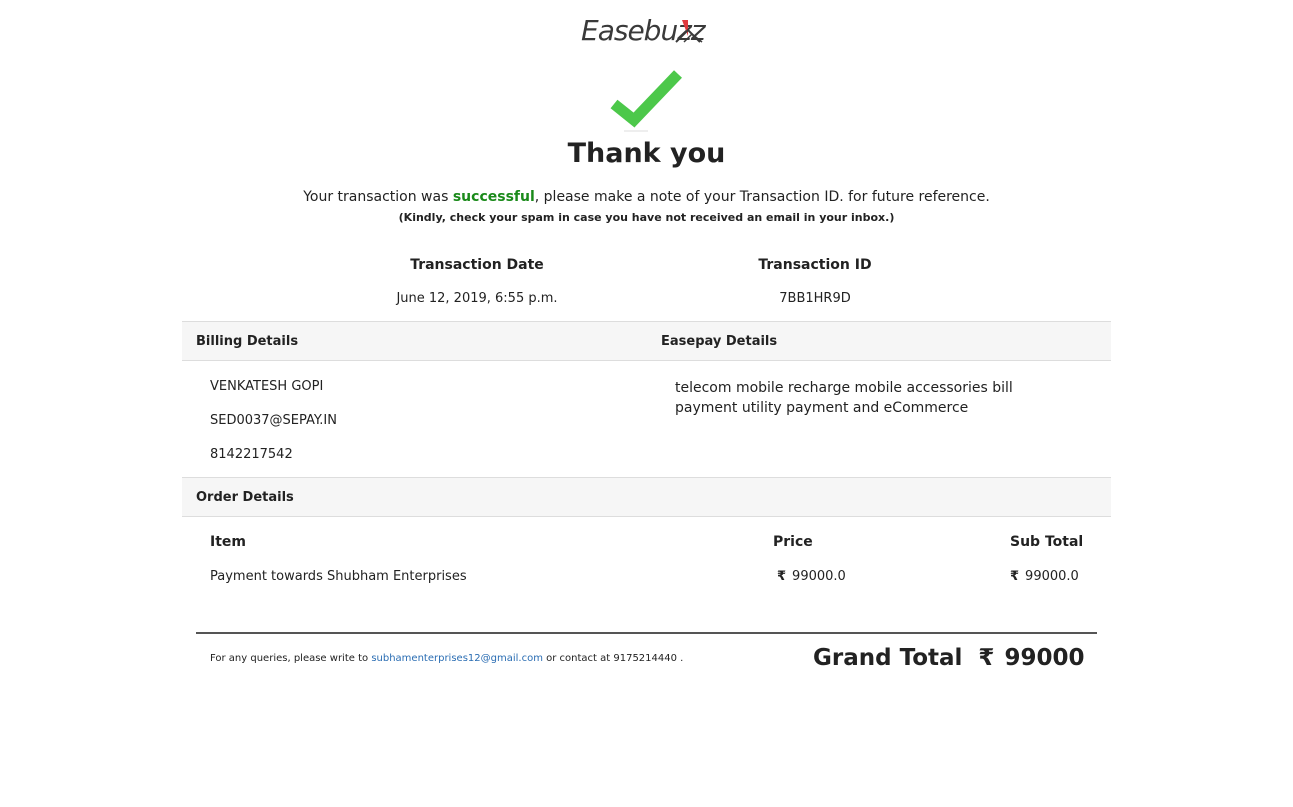  Describe the element at coordinates (267, 386) in the screenshot. I see `billing-name: VENKATESH GOPI` at that location.